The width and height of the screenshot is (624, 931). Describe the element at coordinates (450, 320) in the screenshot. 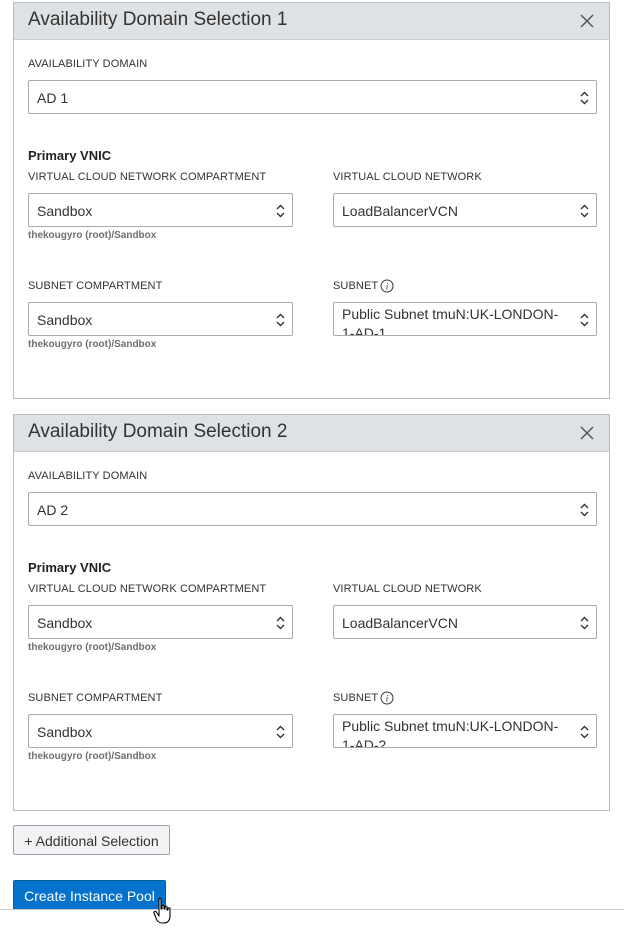

I see `subnet-value: Public Subnet tmuN:UK-LONDON-1-AD-1` at that location.